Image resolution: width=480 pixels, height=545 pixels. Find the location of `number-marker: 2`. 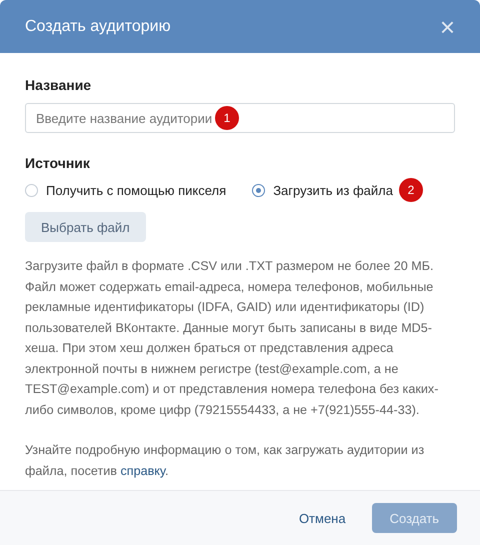

number-marker: 2 is located at coordinates (411, 190).